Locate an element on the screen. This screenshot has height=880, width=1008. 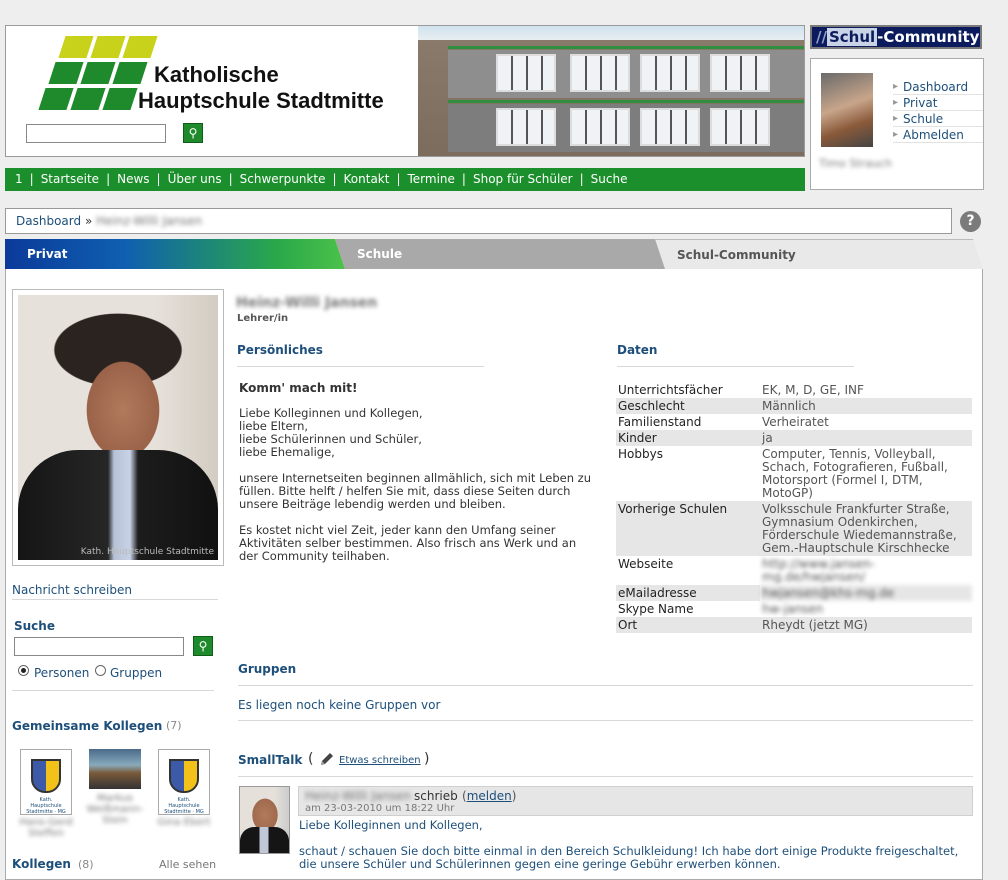
data-row-key: Vorherige Schulen is located at coordinates (688, 528).